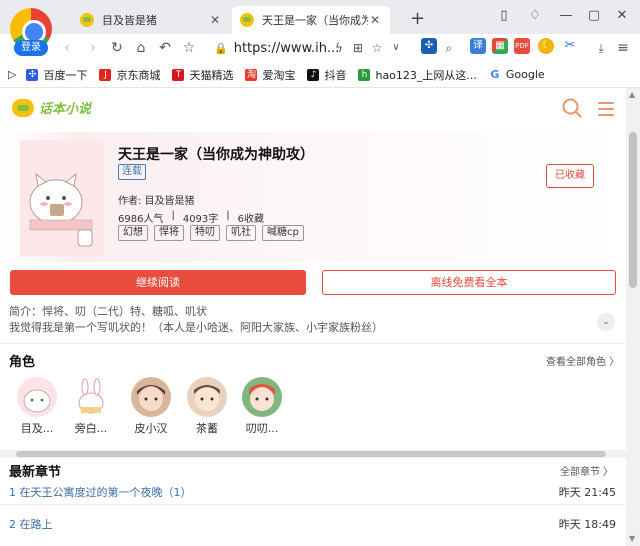 This screenshot has width=640, height=546. What do you see at coordinates (633, 317) in the screenshot?
I see `page-scrollbar: ▲ ▼` at bounding box center [633, 317].